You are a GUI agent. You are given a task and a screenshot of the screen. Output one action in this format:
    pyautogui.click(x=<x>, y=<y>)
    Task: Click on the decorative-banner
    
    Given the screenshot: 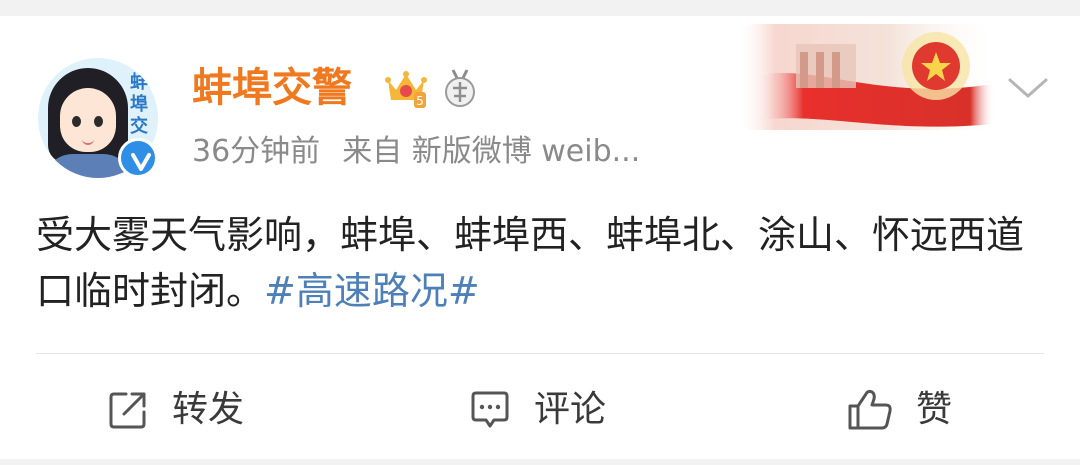 What is the action you would take?
    pyautogui.click(x=865, y=77)
    